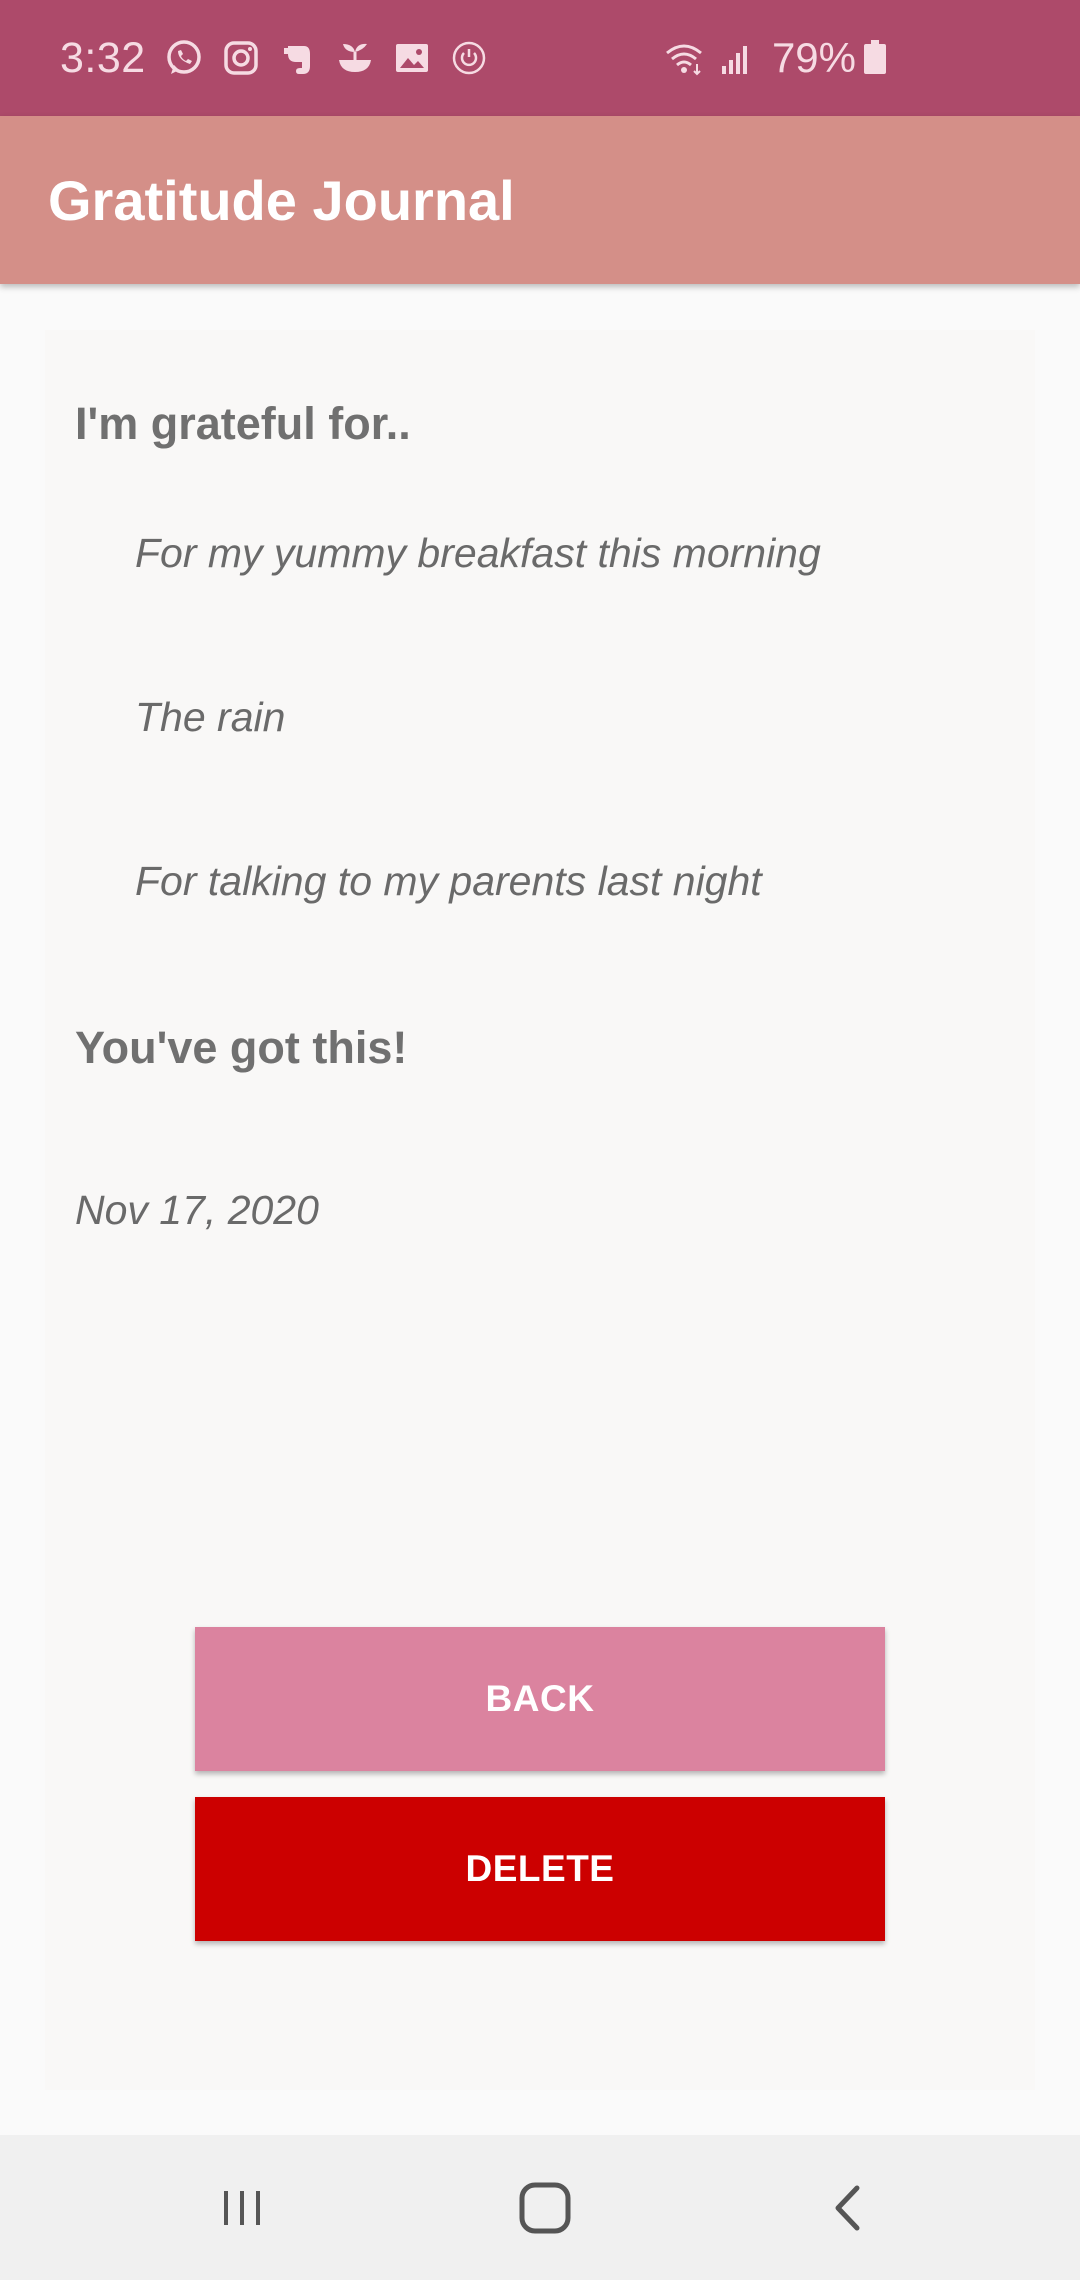 Image resolution: width=1080 pixels, height=2280 pixels. Describe the element at coordinates (478, 553) in the screenshot. I see `gratitude-item-1: For my yummy breakfast this morning` at that location.